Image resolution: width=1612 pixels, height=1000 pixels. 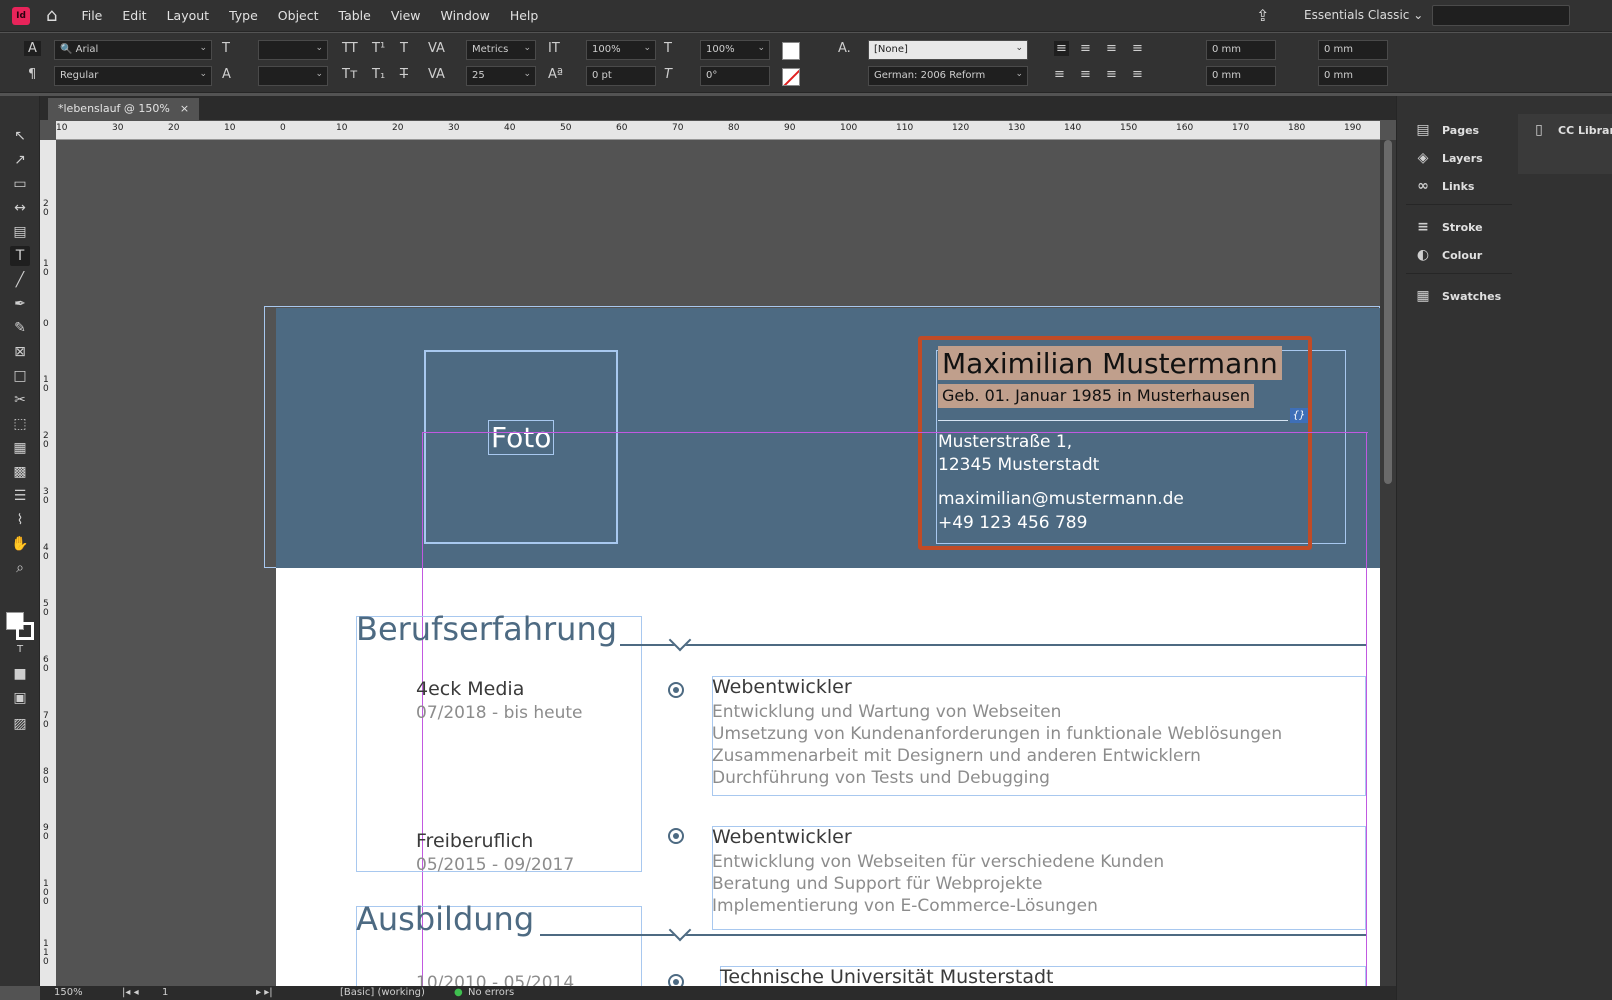 What do you see at coordinates (51, 15) in the screenshot?
I see `home-icon: ⌂` at bounding box center [51, 15].